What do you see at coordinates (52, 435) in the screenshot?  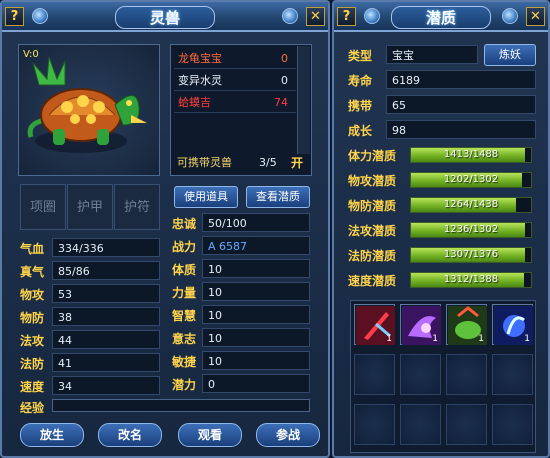 I see `release-button: 放生` at bounding box center [52, 435].